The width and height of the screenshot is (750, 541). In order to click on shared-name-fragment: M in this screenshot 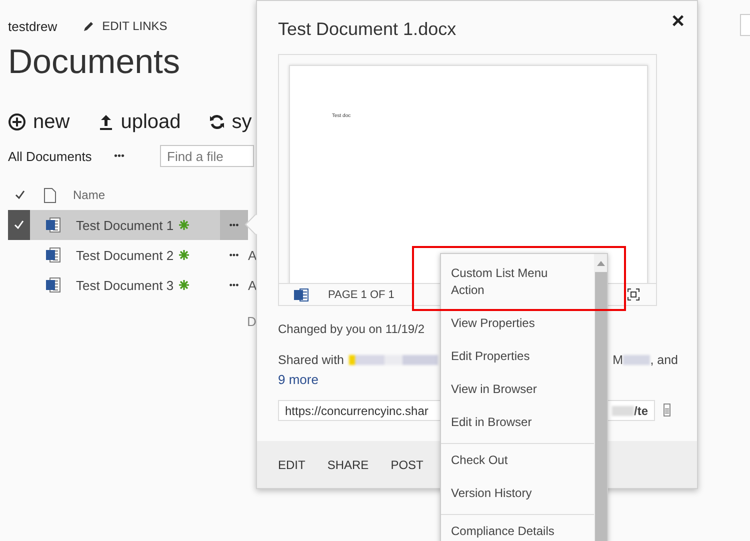, I will do `click(618, 360)`.